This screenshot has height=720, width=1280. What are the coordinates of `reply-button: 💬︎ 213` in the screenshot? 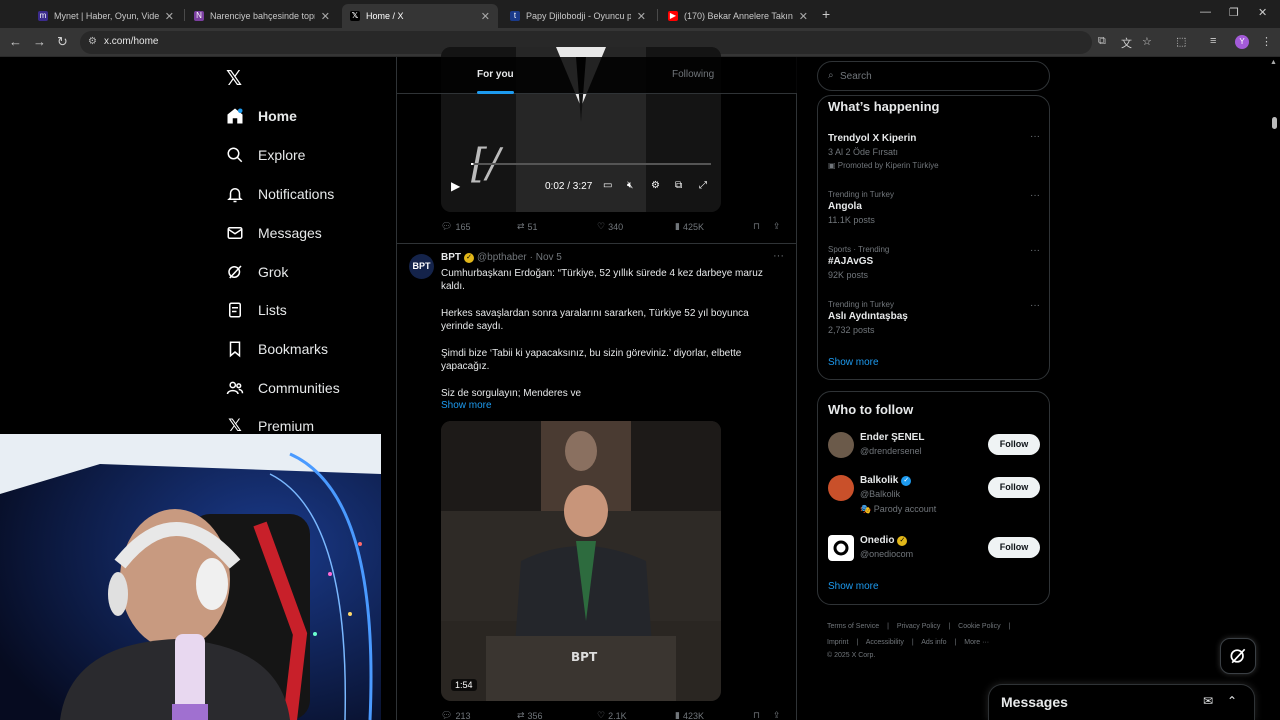 It's located at (455, 715).